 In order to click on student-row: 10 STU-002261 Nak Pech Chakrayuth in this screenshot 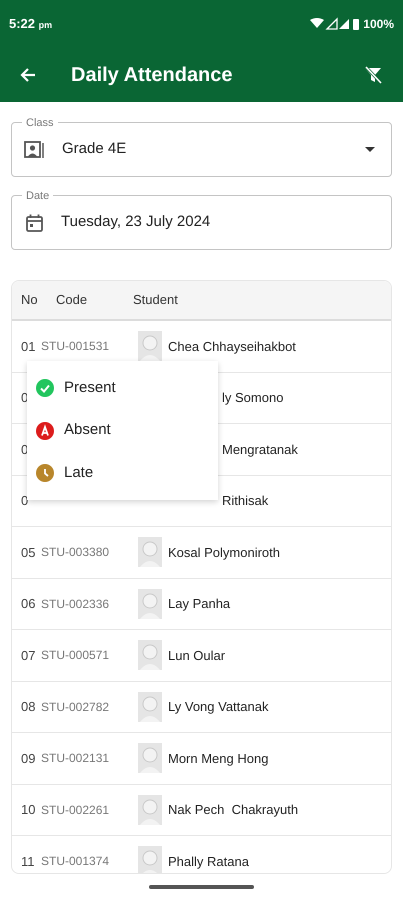, I will do `click(201, 810)`.